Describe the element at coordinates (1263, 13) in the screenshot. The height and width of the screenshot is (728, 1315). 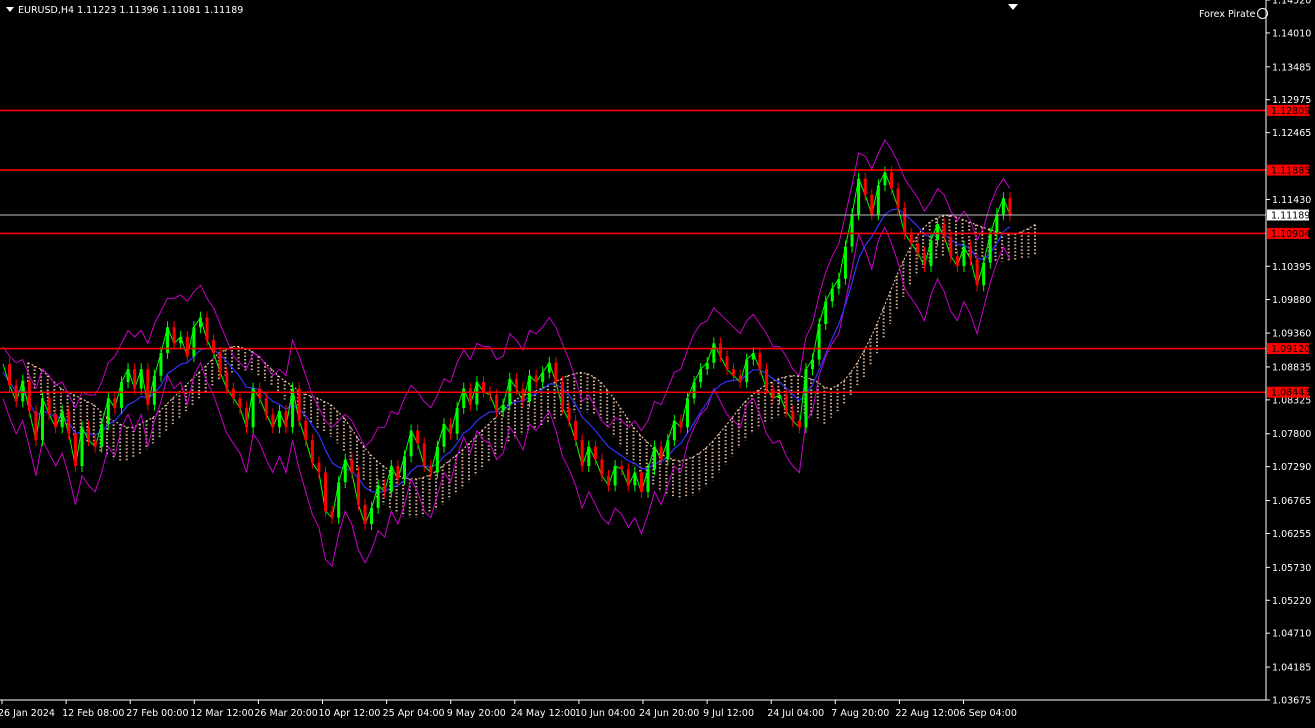
I see `smiley-icon` at that location.